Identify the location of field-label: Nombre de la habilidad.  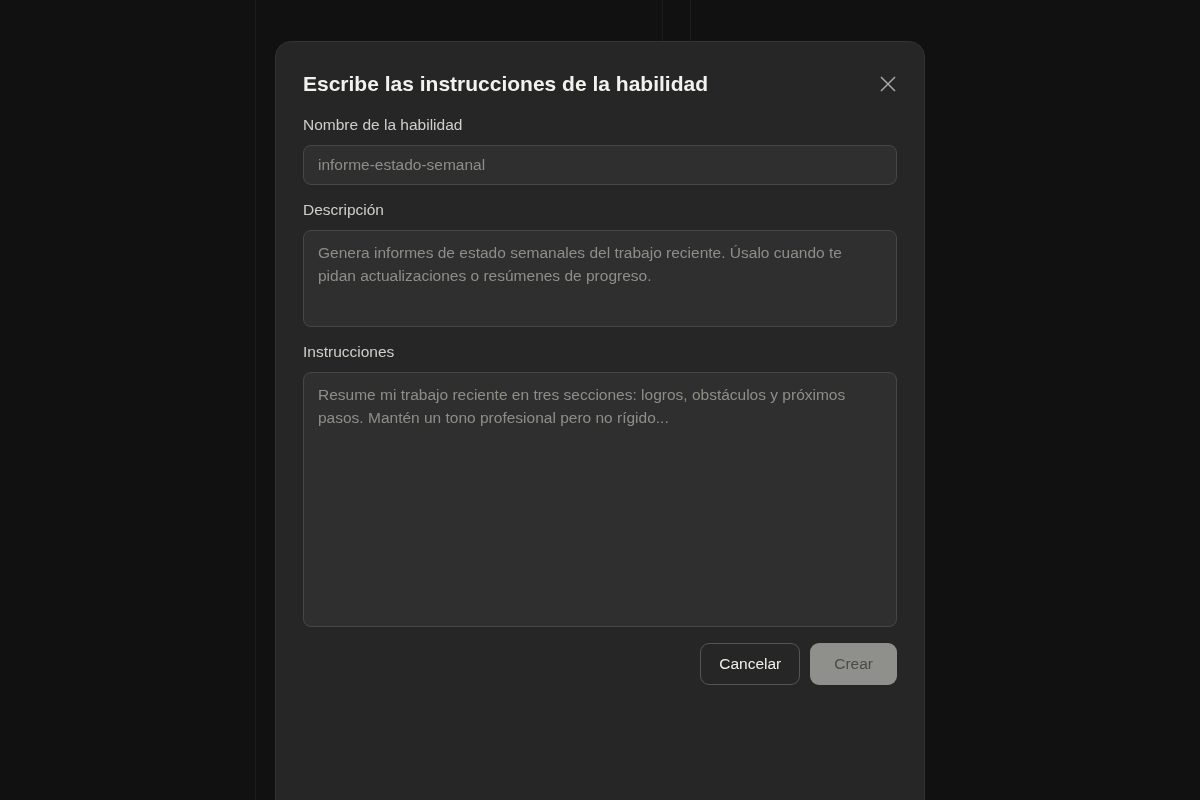
(383, 125).